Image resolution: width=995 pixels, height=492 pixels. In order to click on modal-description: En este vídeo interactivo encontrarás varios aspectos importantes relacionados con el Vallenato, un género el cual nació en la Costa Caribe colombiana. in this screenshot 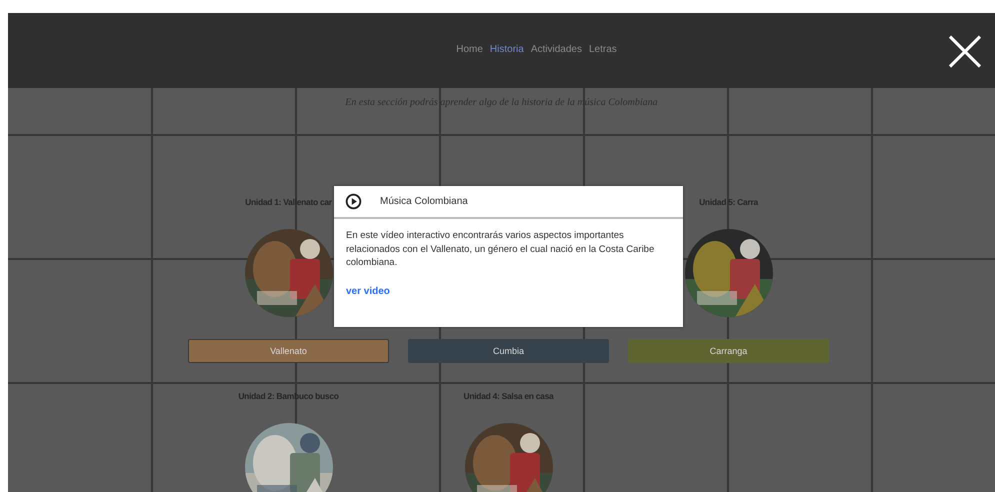, I will do `click(501, 249)`.